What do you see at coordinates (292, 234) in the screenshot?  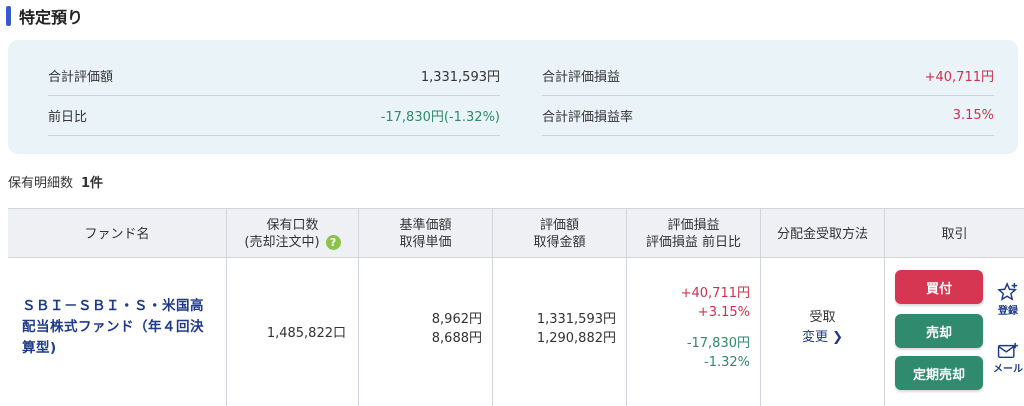 I see `header-units: 保有口数 (売却注文中)?` at bounding box center [292, 234].